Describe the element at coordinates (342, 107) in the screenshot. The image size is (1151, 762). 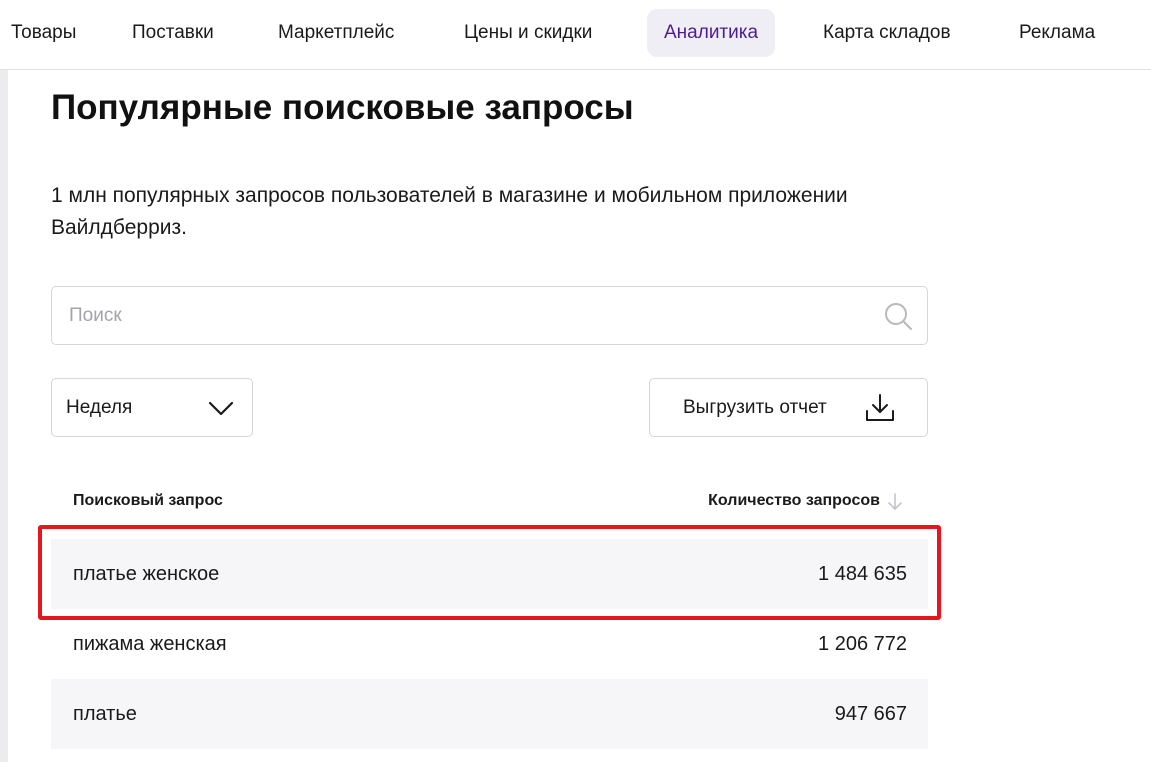
I see `page-title: Популярные поисковые запросы` at that location.